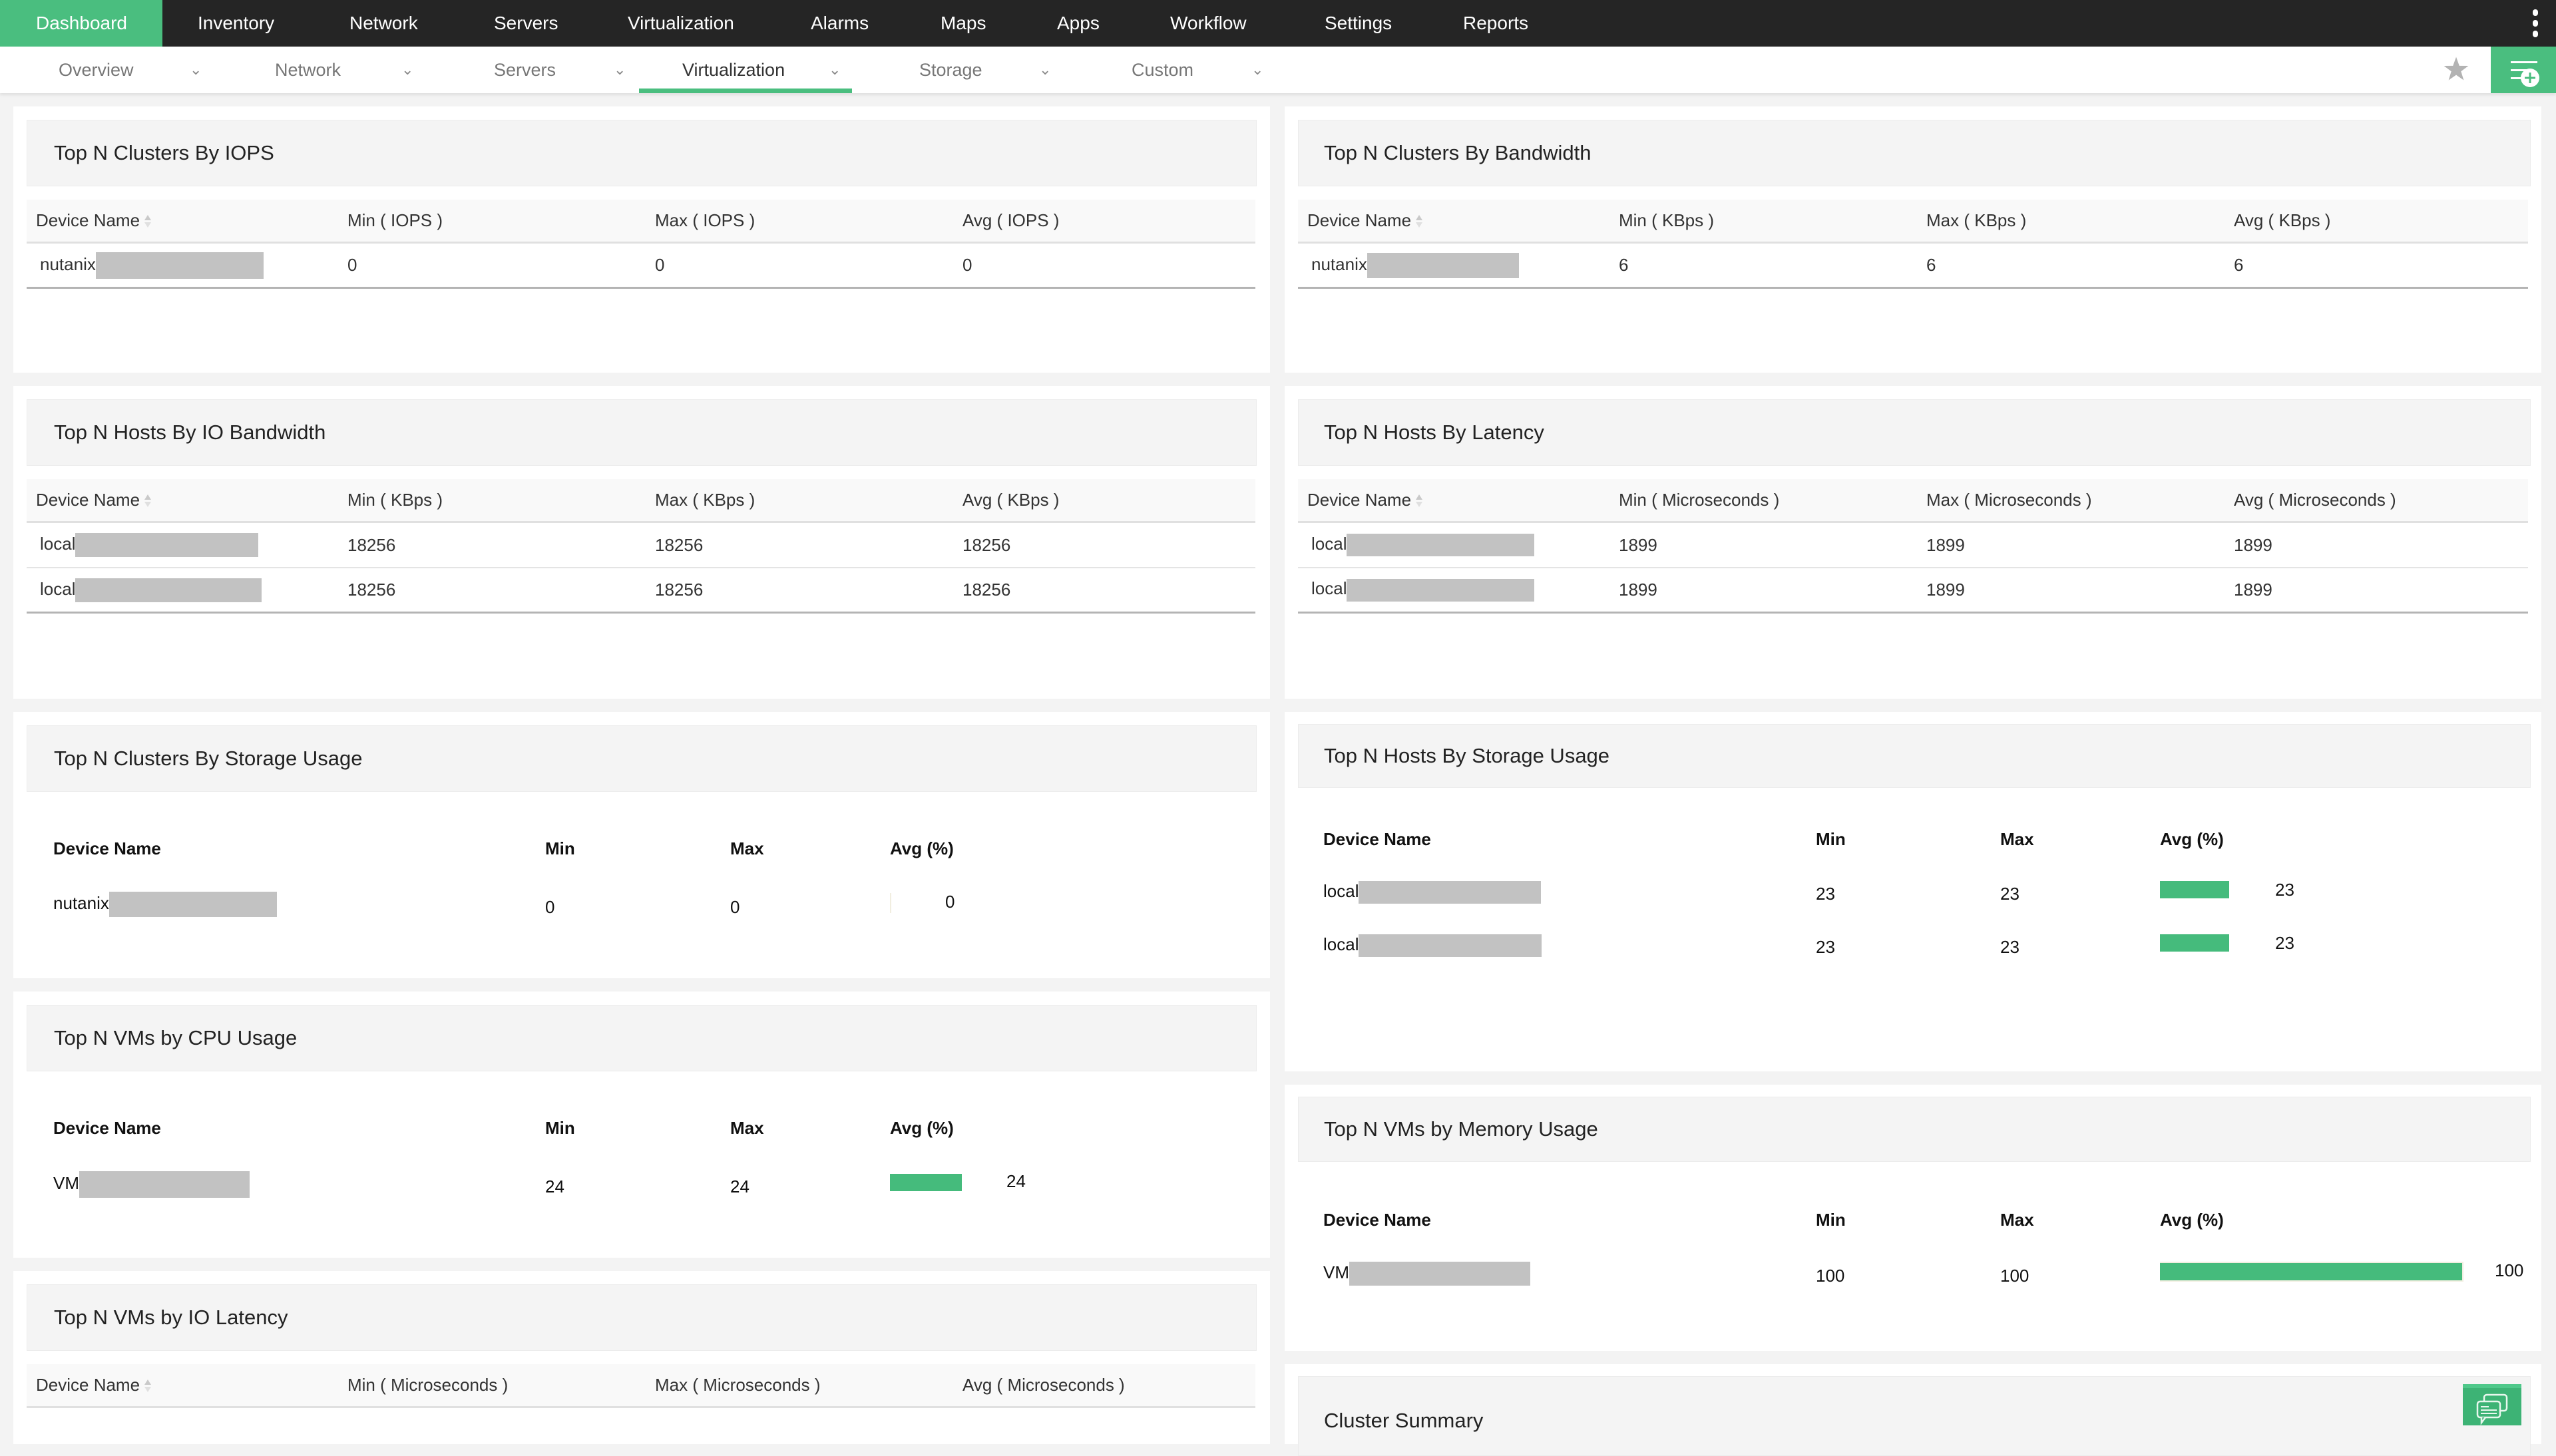 The width and height of the screenshot is (2556, 1456). Describe the element at coordinates (642, 432) in the screenshot. I see `widget-title: Top N Hosts By IO Bandwidth` at that location.